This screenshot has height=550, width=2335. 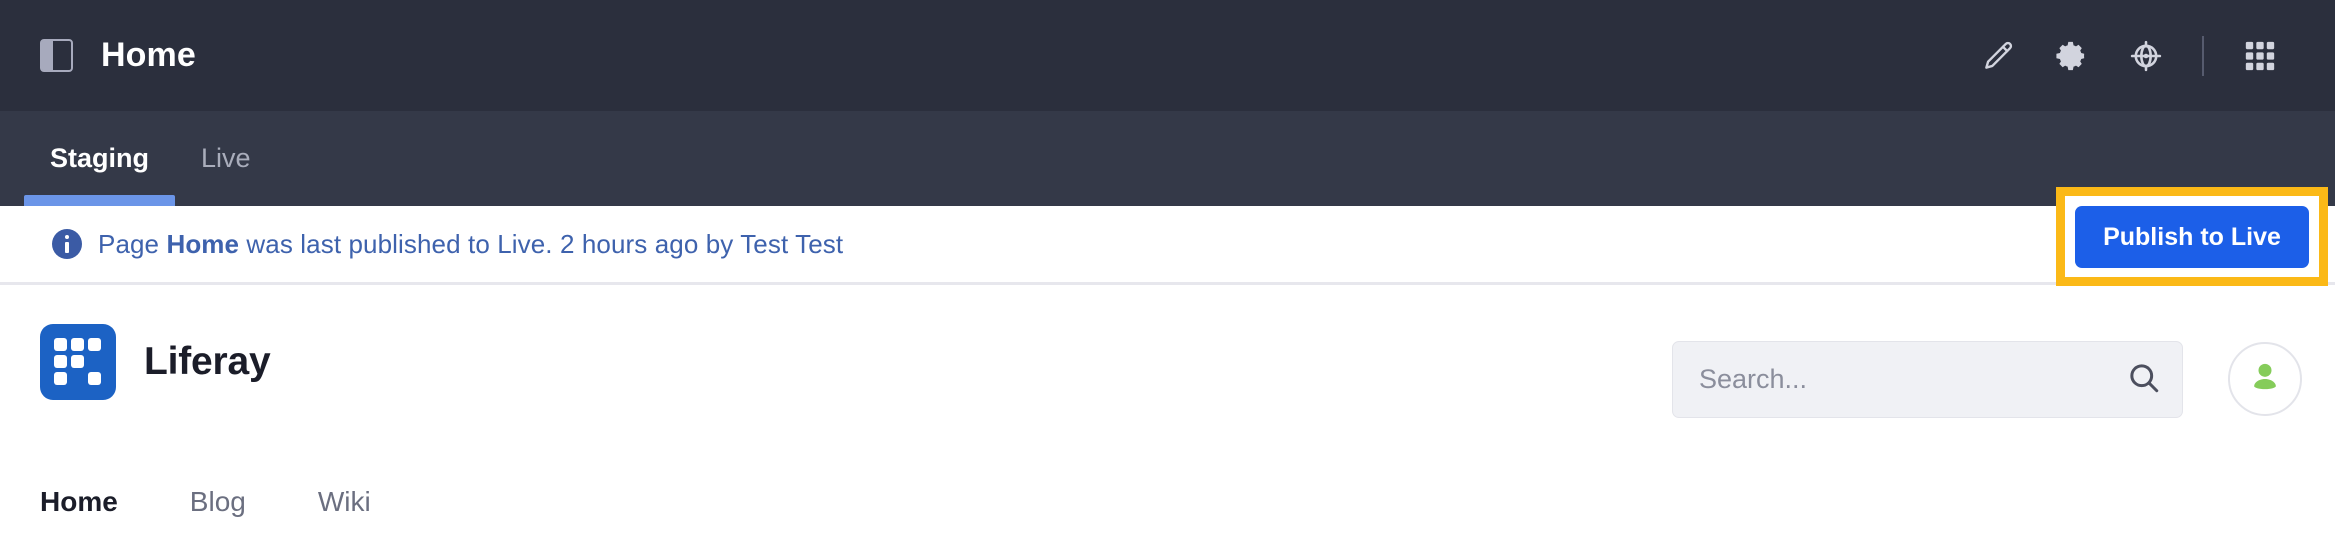 I want to click on nav-item-wiki: Wiki, so click(x=344, y=502).